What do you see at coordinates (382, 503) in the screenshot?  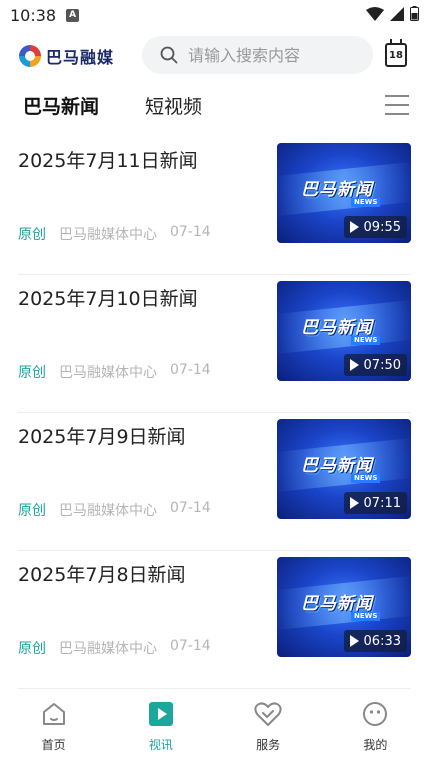 I see `duration-text: 07:11` at bounding box center [382, 503].